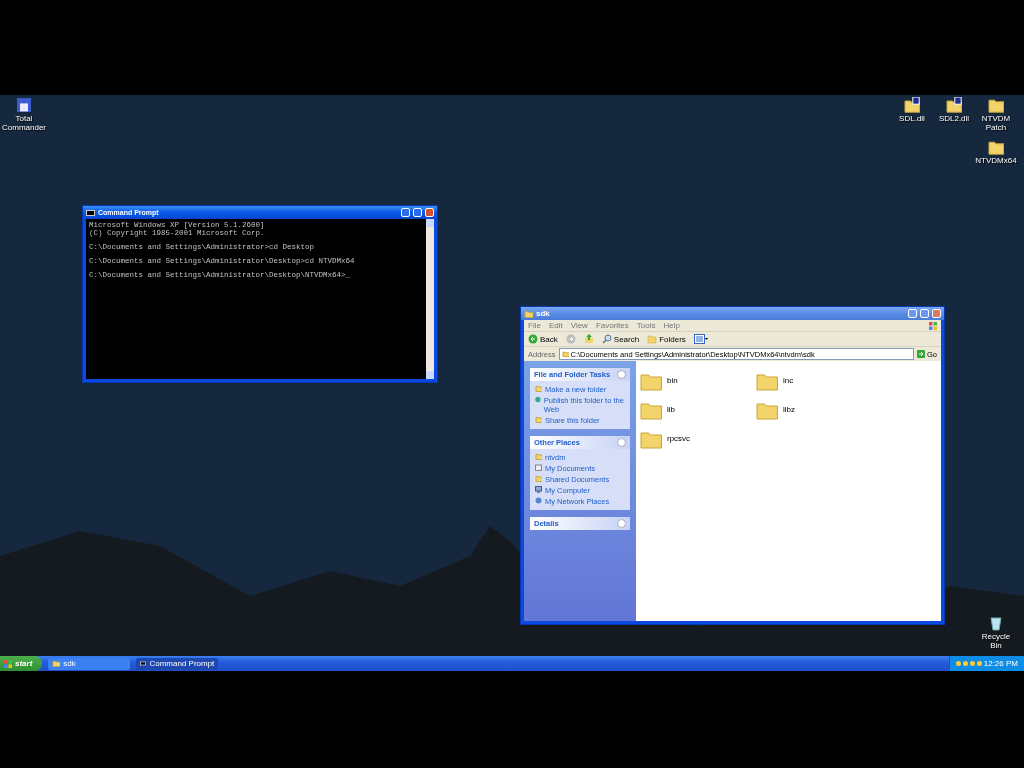 The height and width of the screenshot is (768, 1024). Describe the element at coordinates (543, 313) in the screenshot. I see `window-title: sdk` at that location.